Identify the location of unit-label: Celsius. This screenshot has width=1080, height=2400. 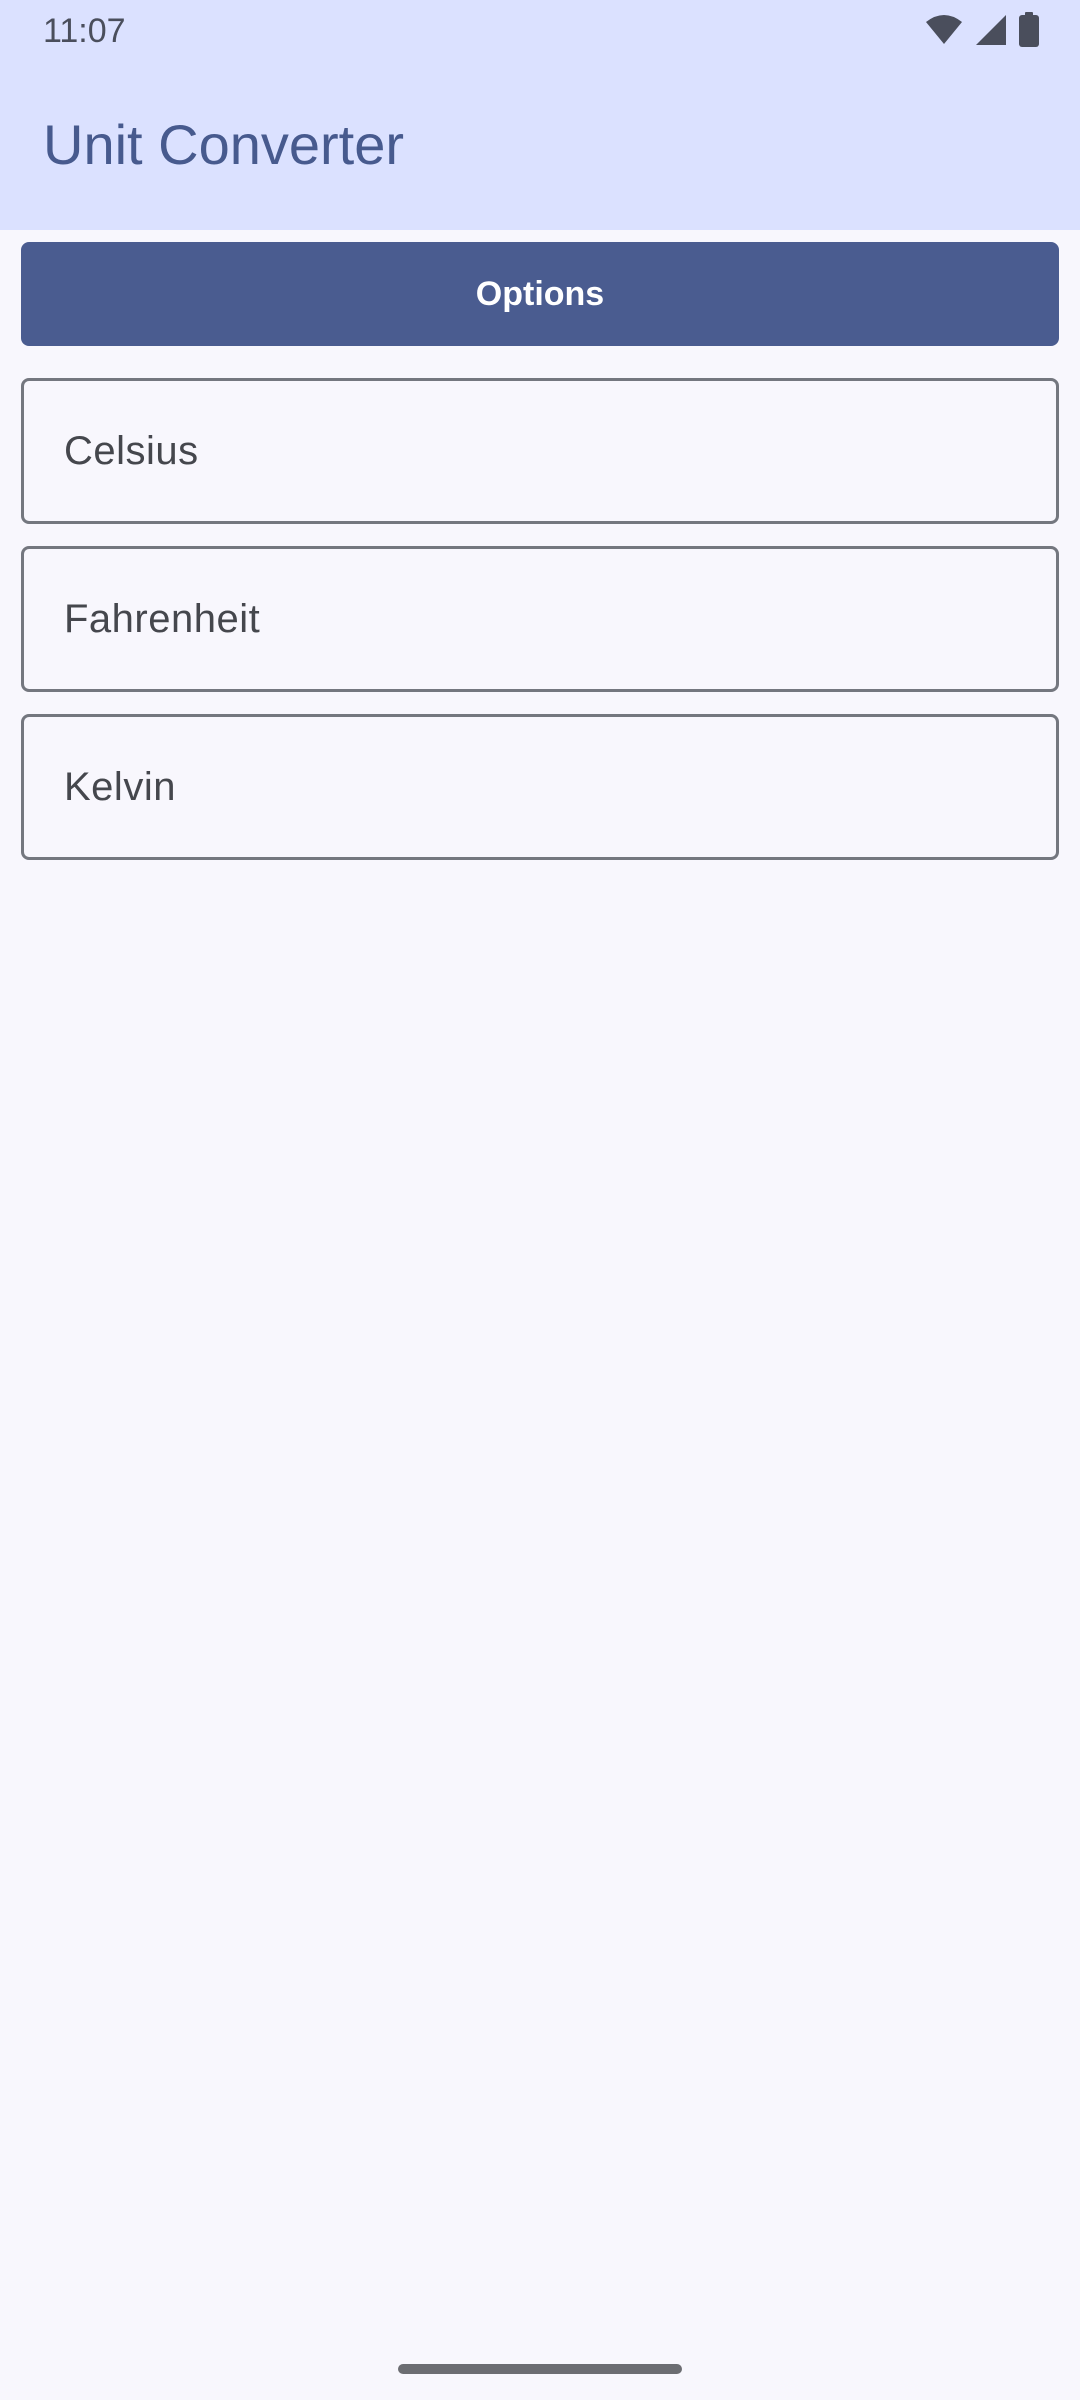
(131, 450).